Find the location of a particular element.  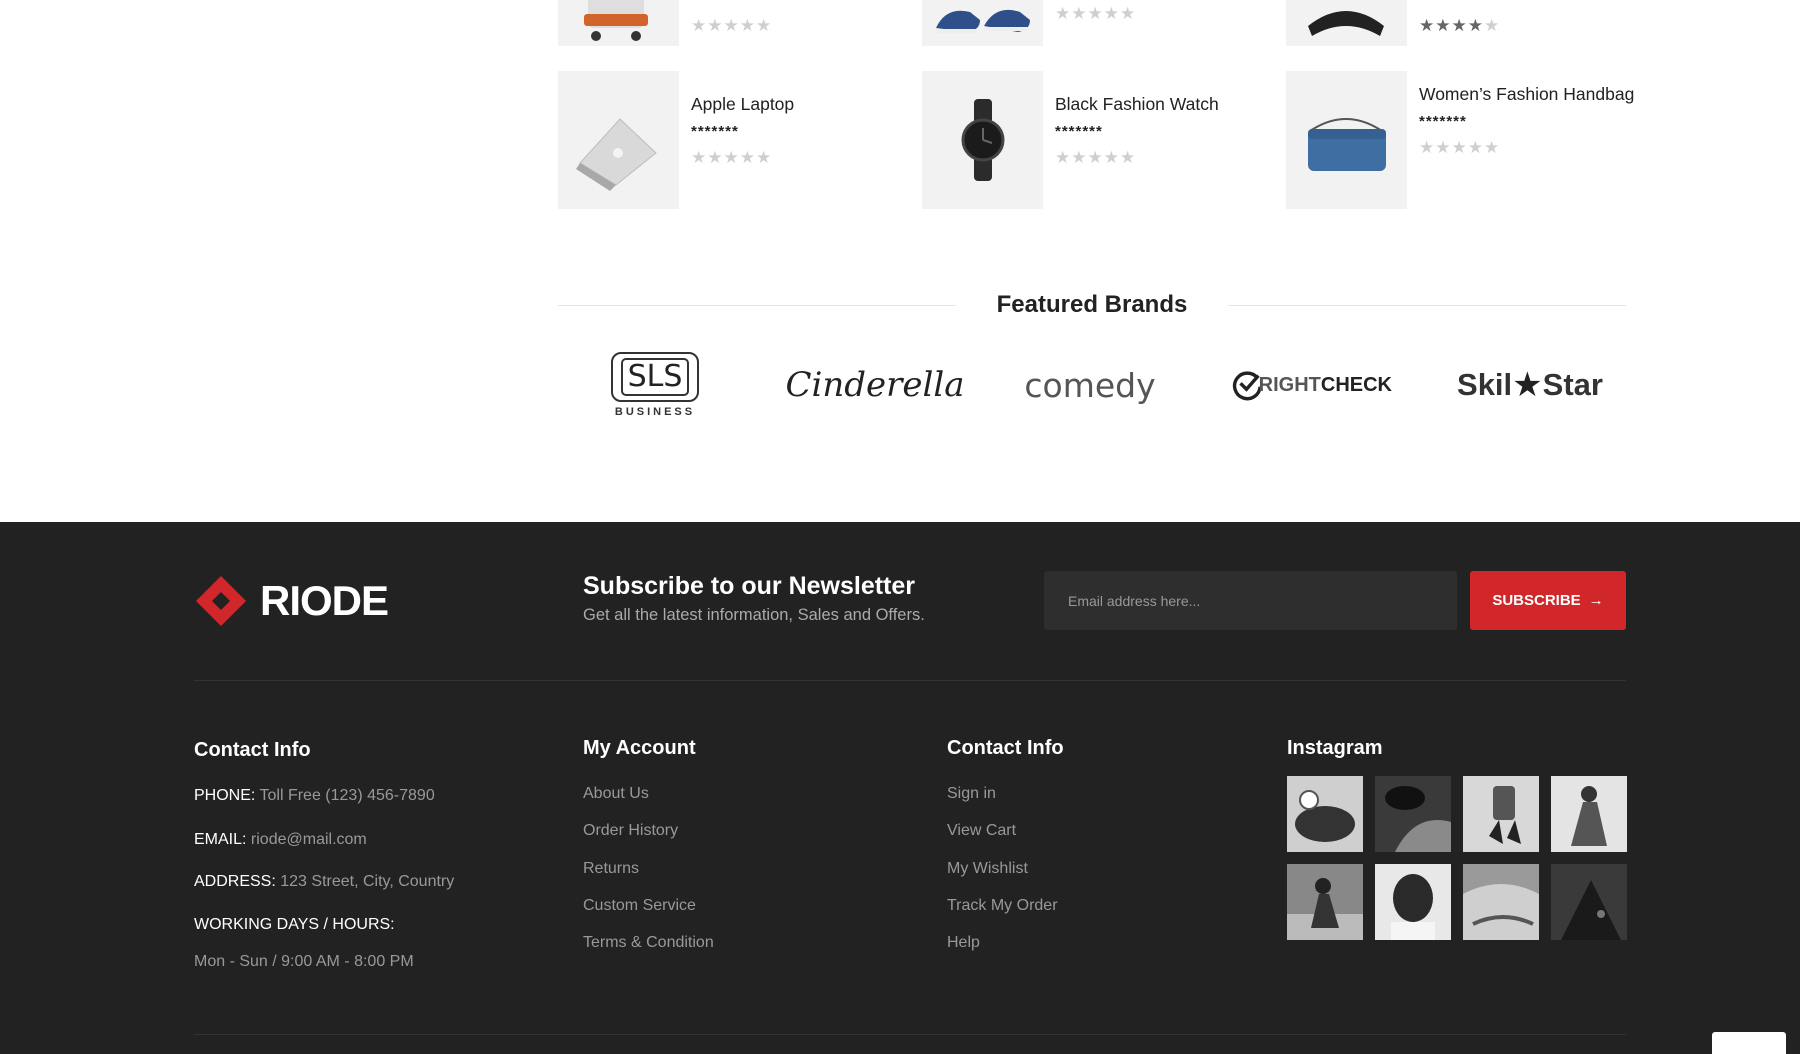

contact-hours-label: WORKING DAYS / HOURS: is located at coordinates (294, 925).